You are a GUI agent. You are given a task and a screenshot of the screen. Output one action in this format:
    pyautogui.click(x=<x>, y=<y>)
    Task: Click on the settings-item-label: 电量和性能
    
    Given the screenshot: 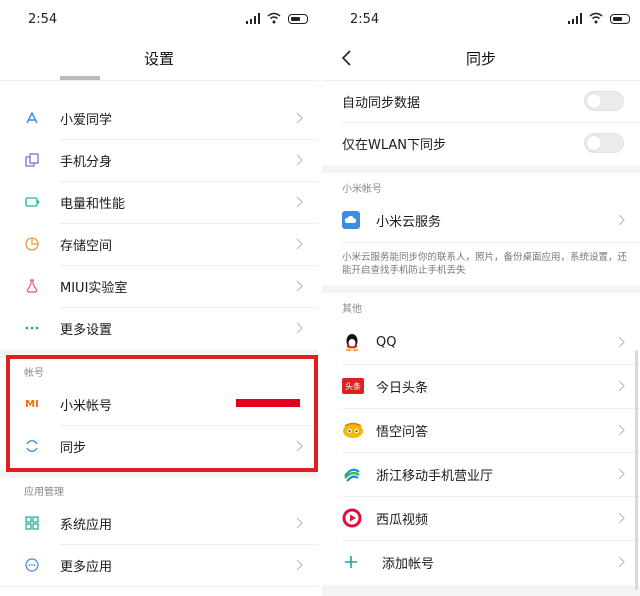 What is the action you would take?
    pyautogui.click(x=93, y=204)
    